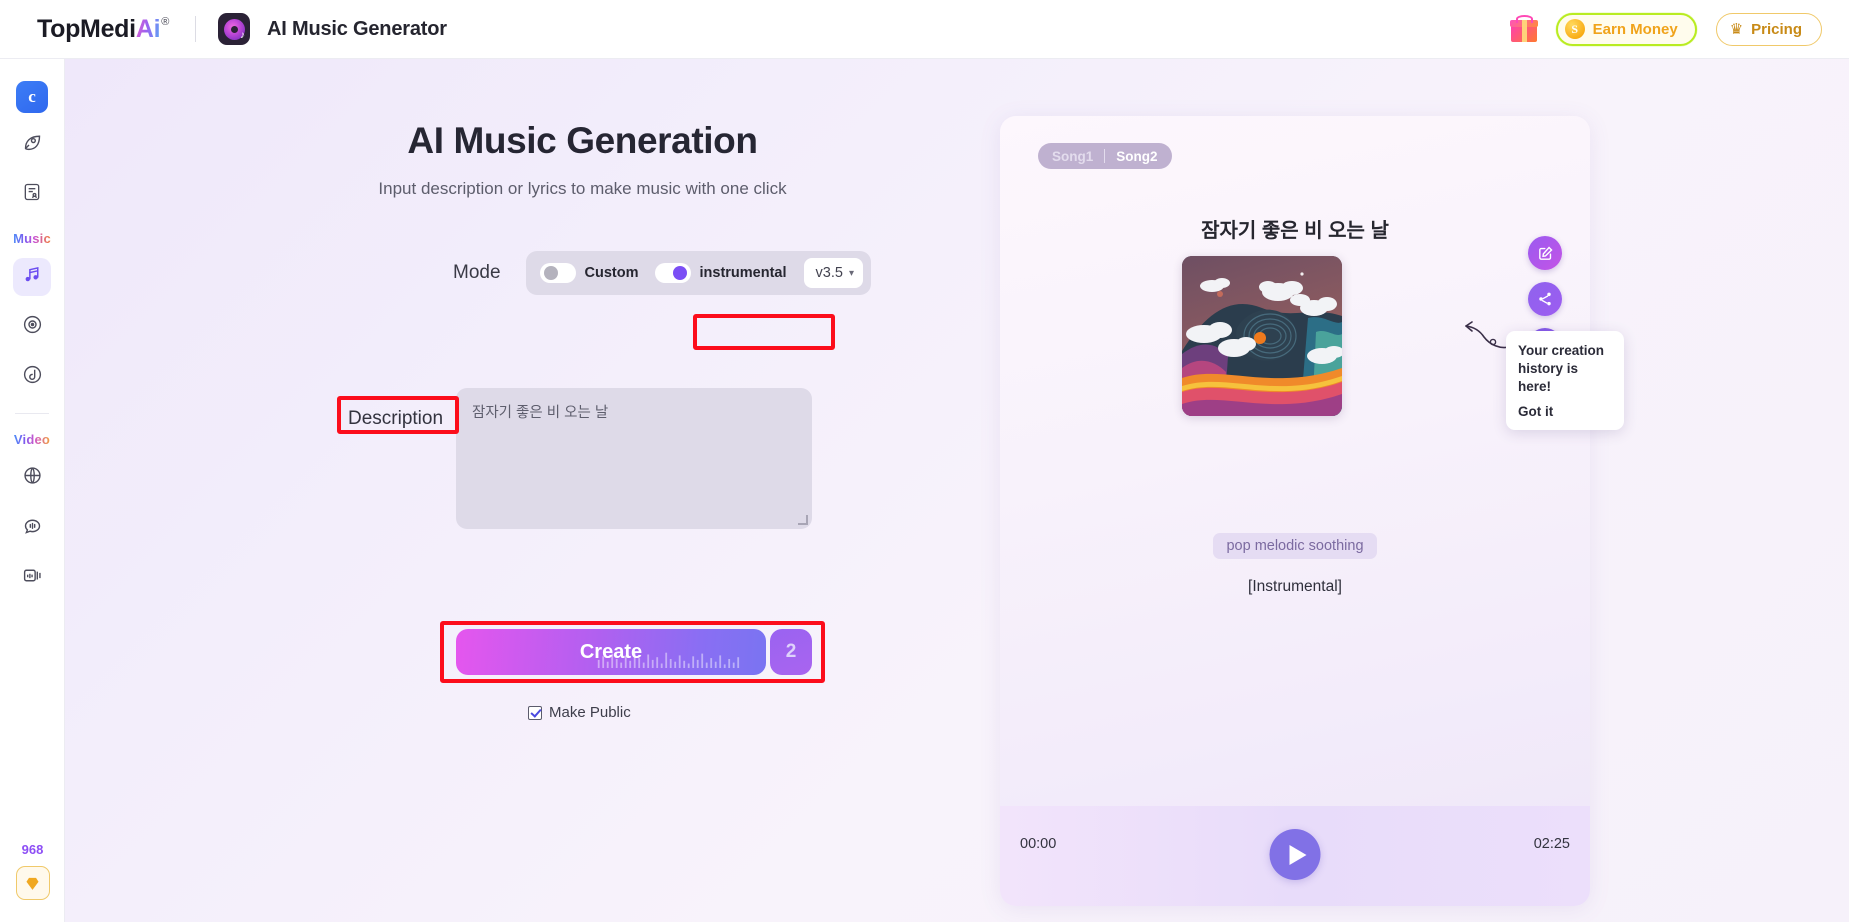  What do you see at coordinates (1635, 29) in the screenshot?
I see `earn-money-label: Earn Money` at bounding box center [1635, 29].